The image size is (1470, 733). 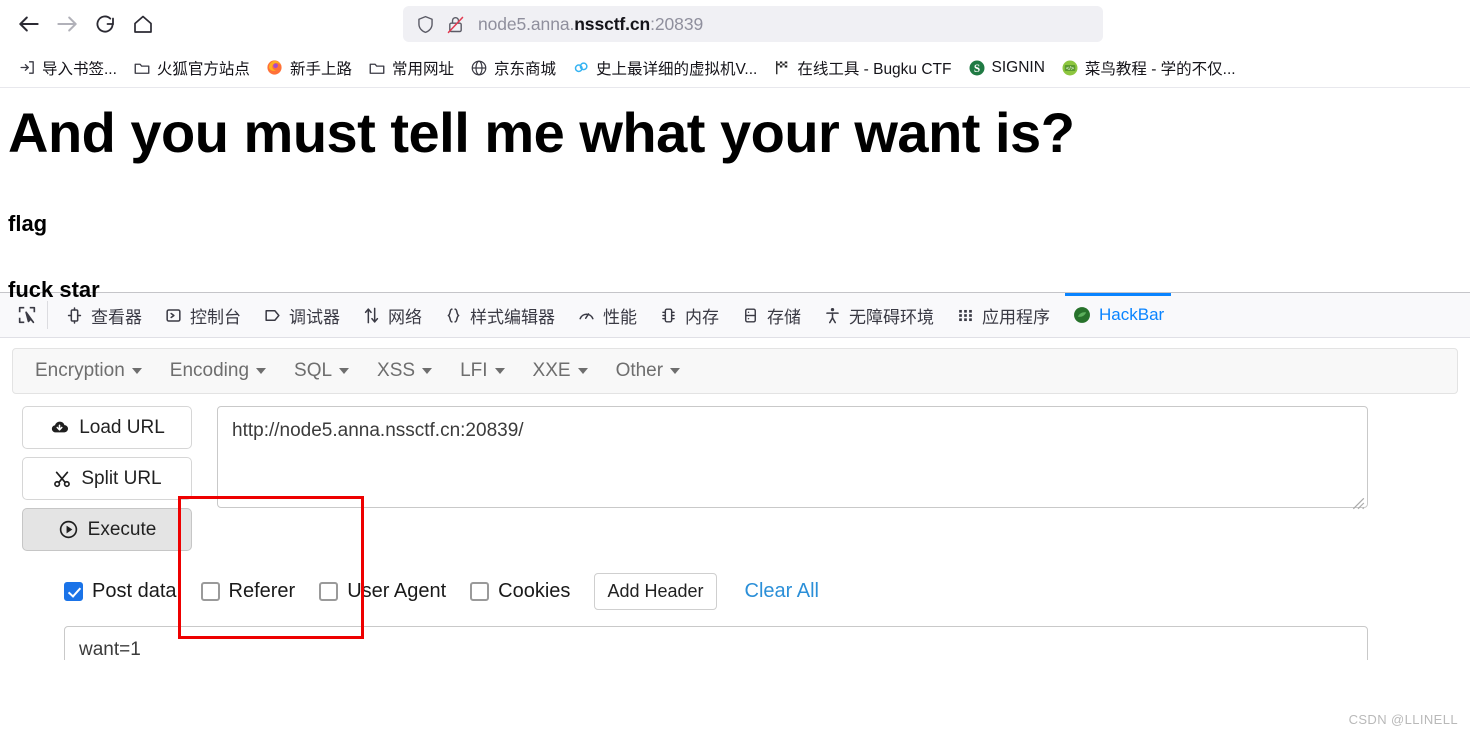 I want to click on reload-button, so click(x=105, y=24).